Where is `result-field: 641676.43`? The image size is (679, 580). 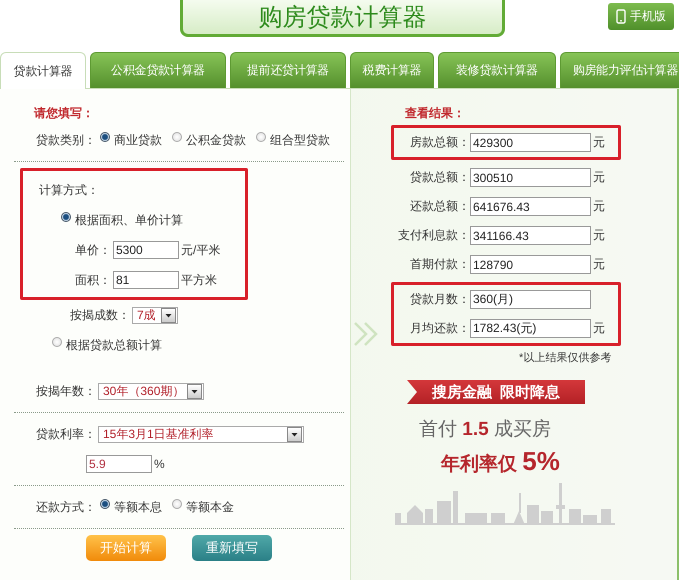
result-field: 641676.43 is located at coordinates (530, 206).